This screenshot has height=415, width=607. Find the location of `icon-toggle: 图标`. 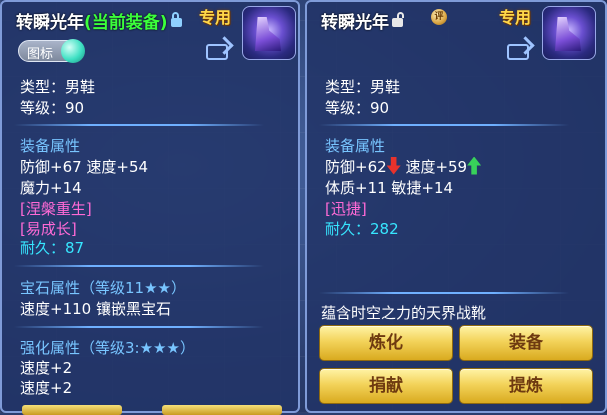

icon-toggle: 图标 is located at coordinates (51, 51).